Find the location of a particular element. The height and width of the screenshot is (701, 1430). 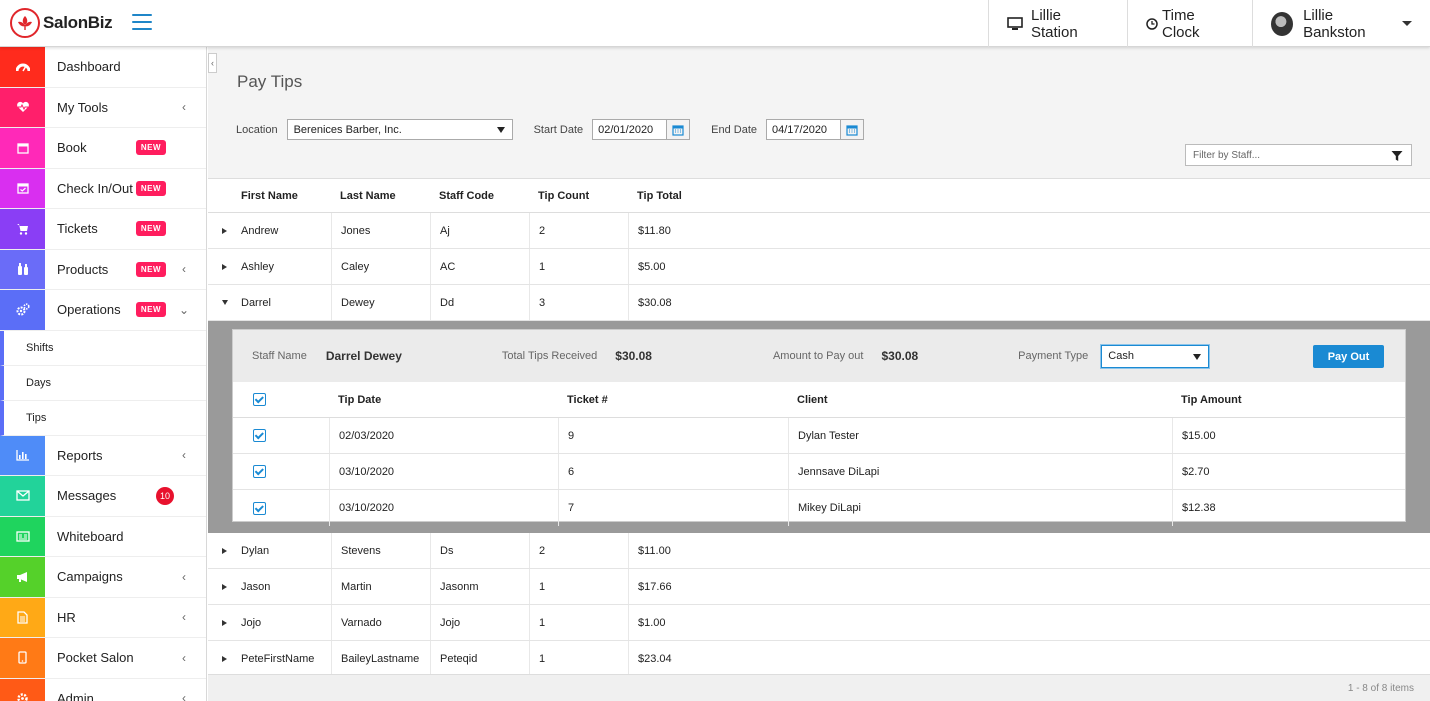

table-row: Jason Martin Jasonm 1 $17.66 is located at coordinates (819, 587).